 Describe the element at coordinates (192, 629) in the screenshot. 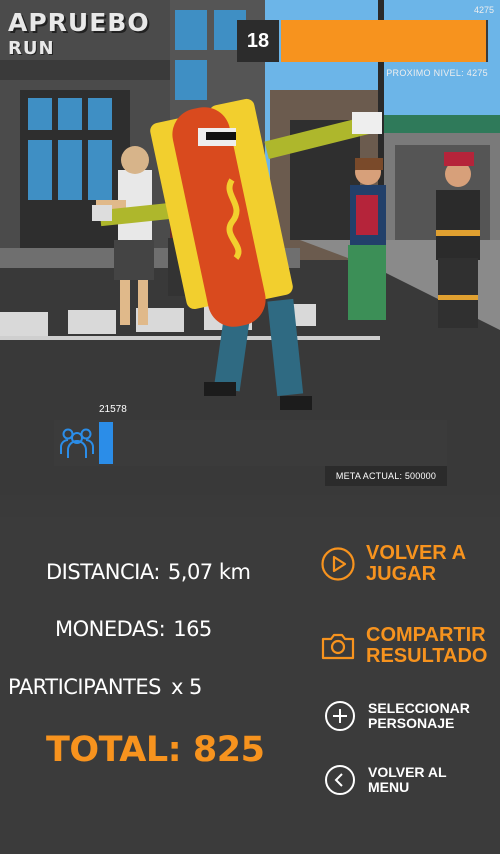

I see `coins-value: 165` at that location.